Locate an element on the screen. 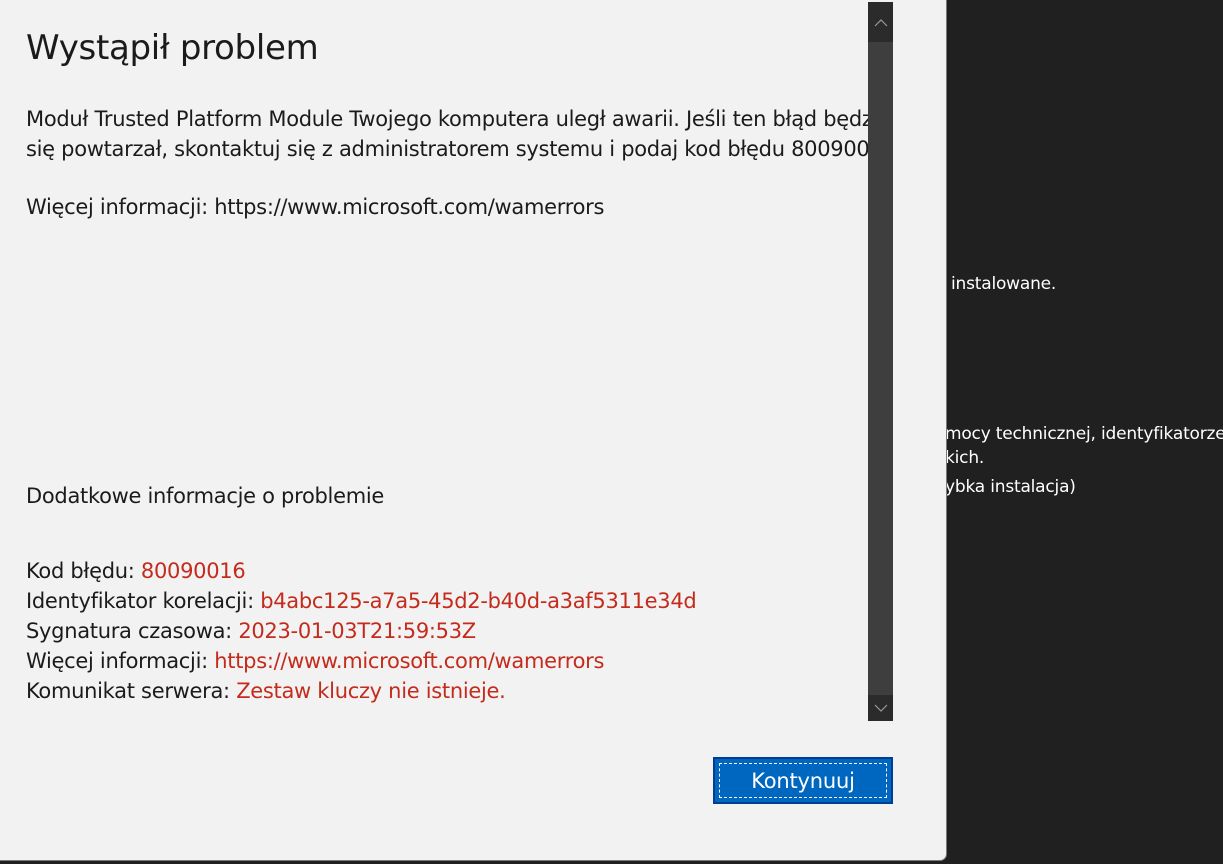 Image resolution: width=1223 pixels, height=864 pixels. detail-label: Sygnatura czasowa: is located at coordinates (132, 631).